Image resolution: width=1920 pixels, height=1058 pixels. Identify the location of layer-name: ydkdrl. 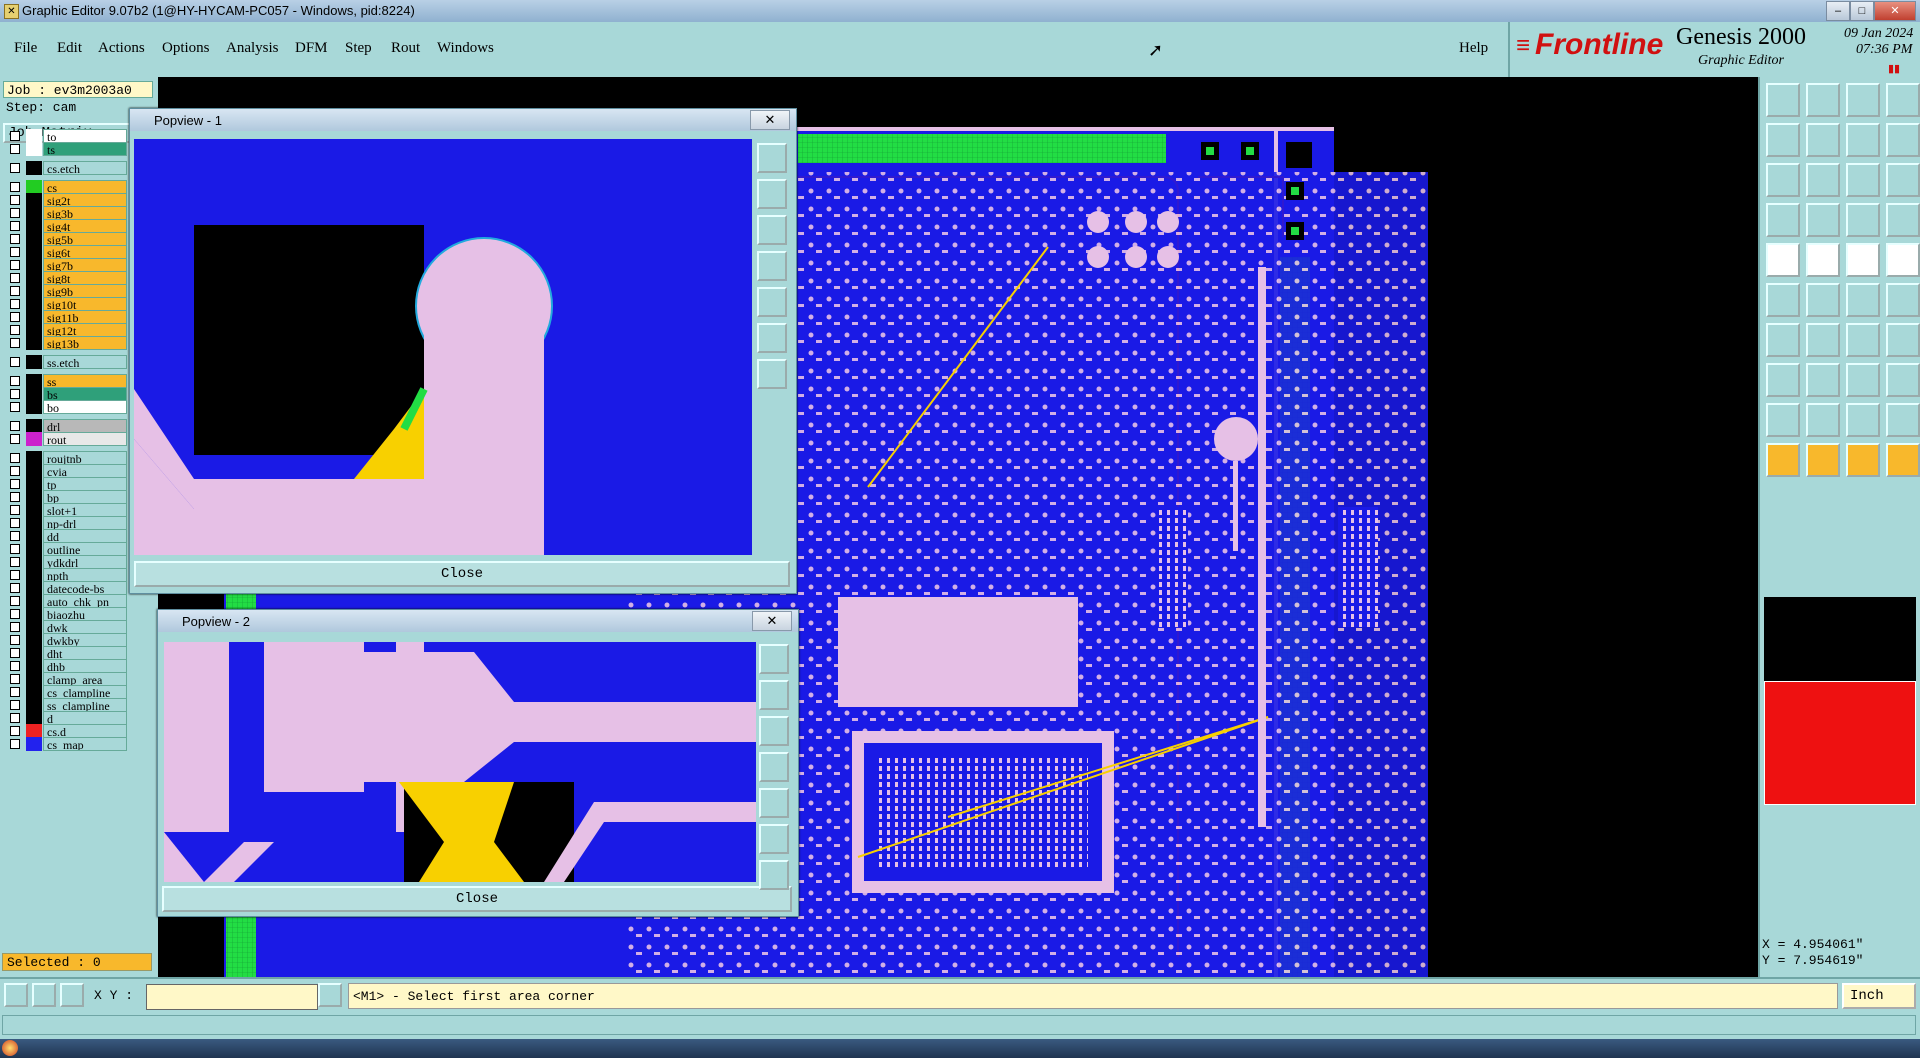
(85, 562).